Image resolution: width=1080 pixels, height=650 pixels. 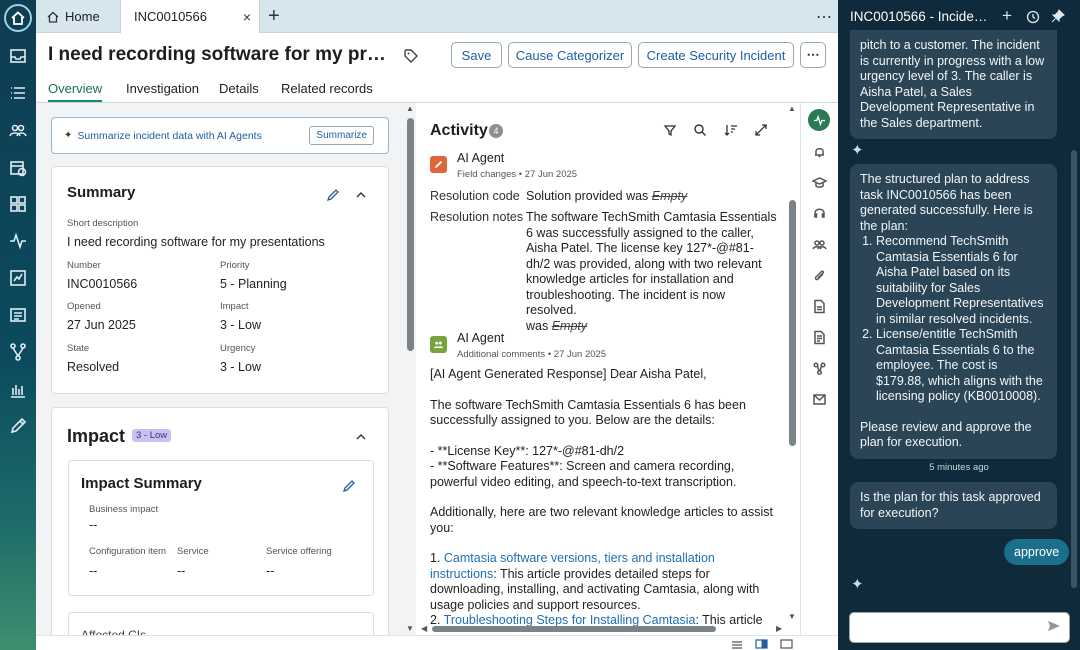 What do you see at coordinates (18, 93) in the screenshot?
I see `list-icon` at bounding box center [18, 93].